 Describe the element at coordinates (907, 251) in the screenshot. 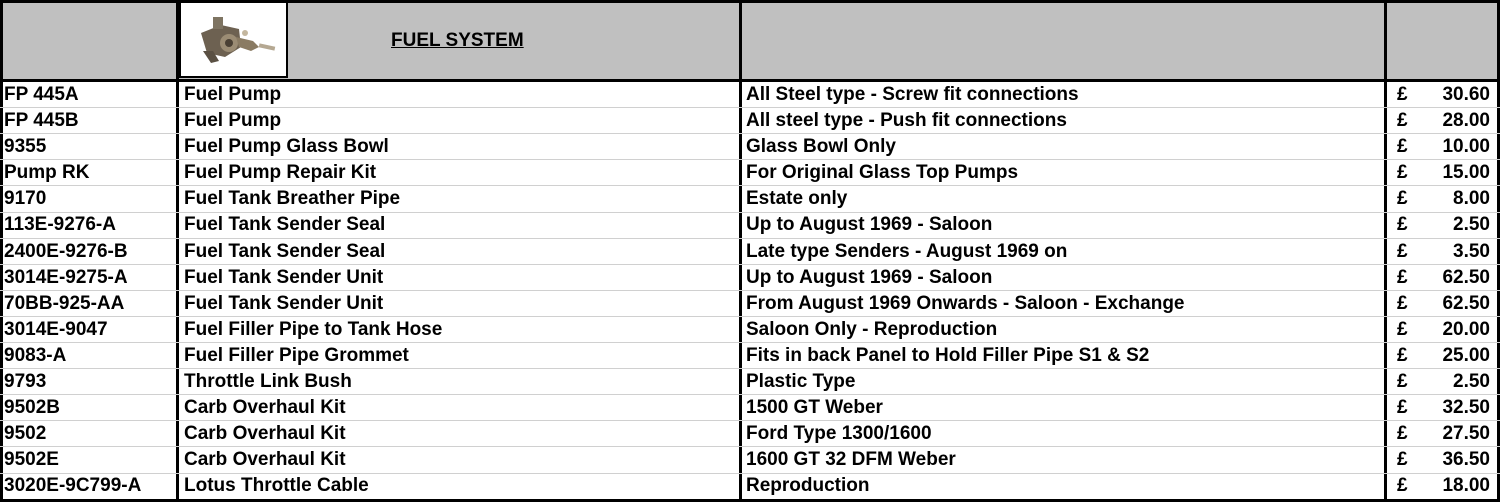

I see `part-description: Late type Senders - August 1969 on` at that location.